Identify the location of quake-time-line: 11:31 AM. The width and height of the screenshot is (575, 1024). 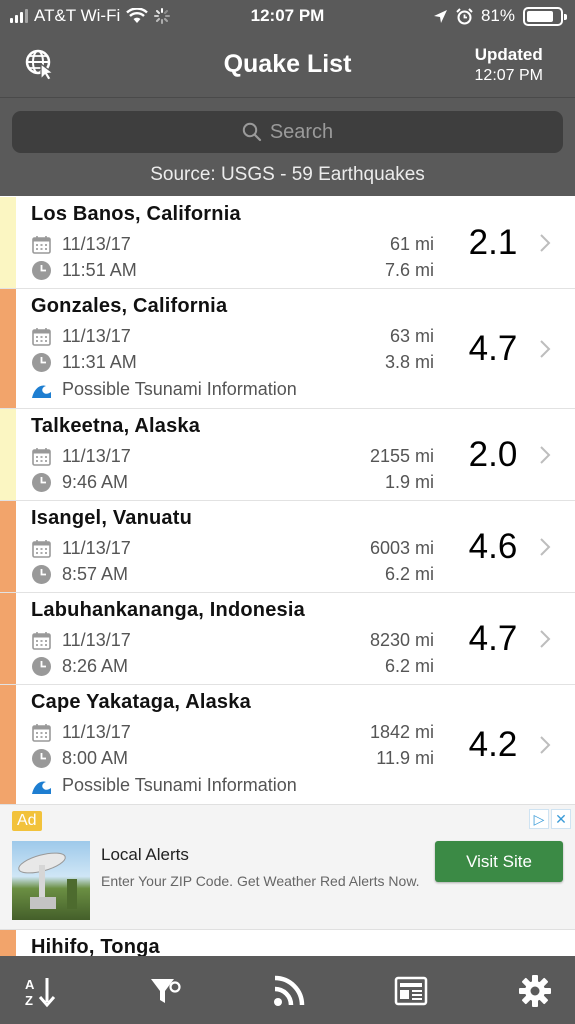
(84, 362).